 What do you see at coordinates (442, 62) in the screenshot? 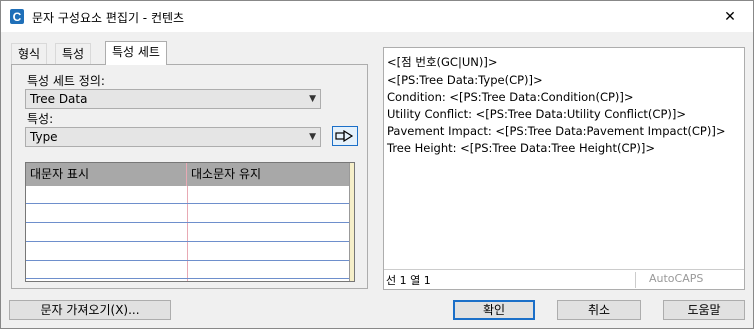
I see `editor-line: <[점 번호(GC|UN)]>` at bounding box center [442, 62].